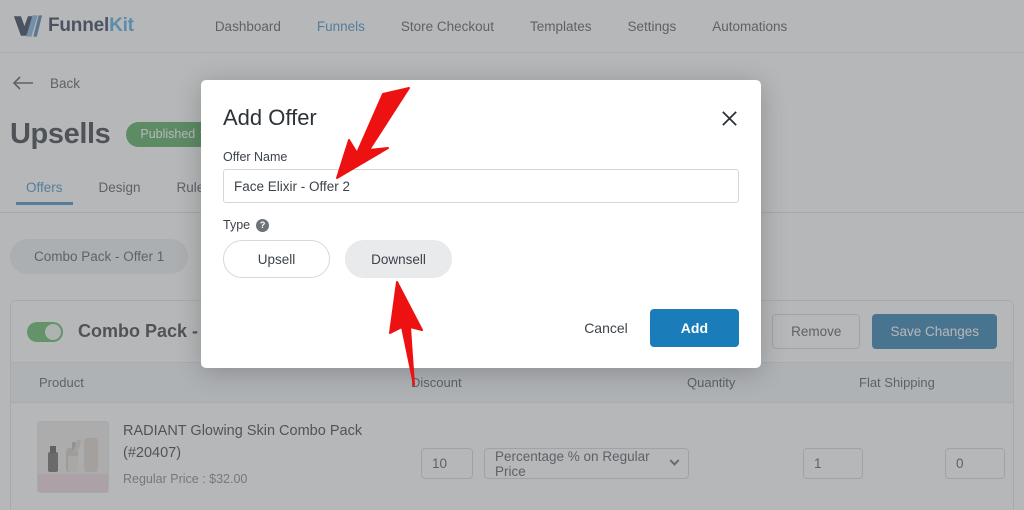  Describe the element at coordinates (237, 225) in the screenshot. I see `type-label: Type` at that location.